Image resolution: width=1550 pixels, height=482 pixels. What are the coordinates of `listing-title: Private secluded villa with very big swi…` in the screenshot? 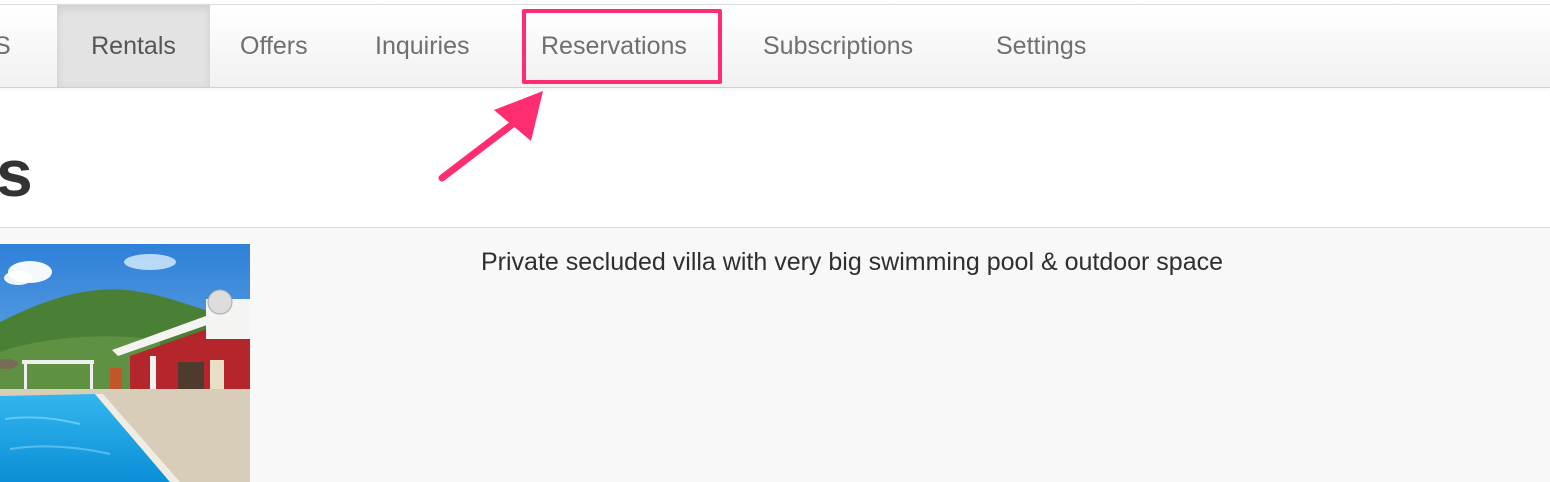 It's located at (852, 262).